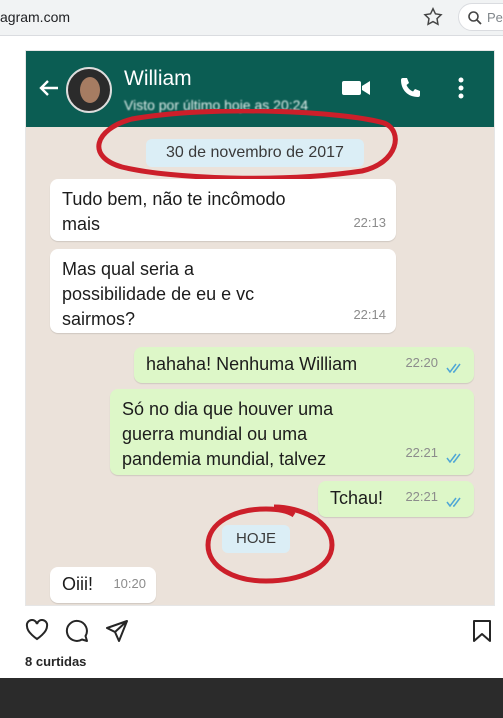 This screenshot has width=503, height=718. I want to click on message-text: guerra mundial ou uma, so click(215, 434).